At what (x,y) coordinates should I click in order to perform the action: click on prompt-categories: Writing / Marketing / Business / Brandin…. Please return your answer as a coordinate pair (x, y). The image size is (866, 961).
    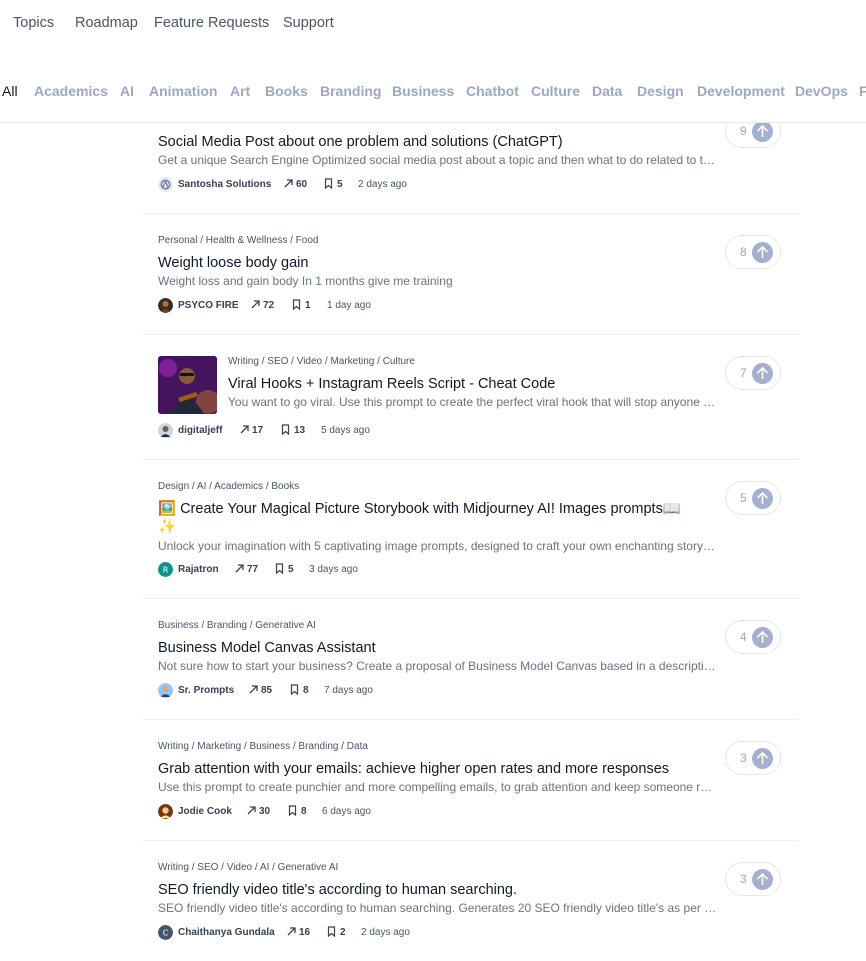
    Looking at the image, I should click on (263, 746).